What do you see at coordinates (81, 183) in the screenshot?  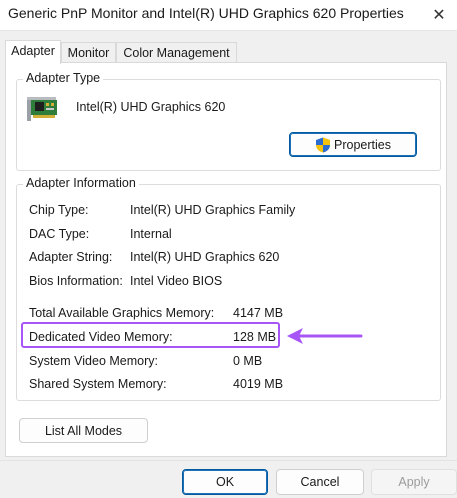 I see `adapter-information-heading: Adapter Information` at bounding box center [81, 183].